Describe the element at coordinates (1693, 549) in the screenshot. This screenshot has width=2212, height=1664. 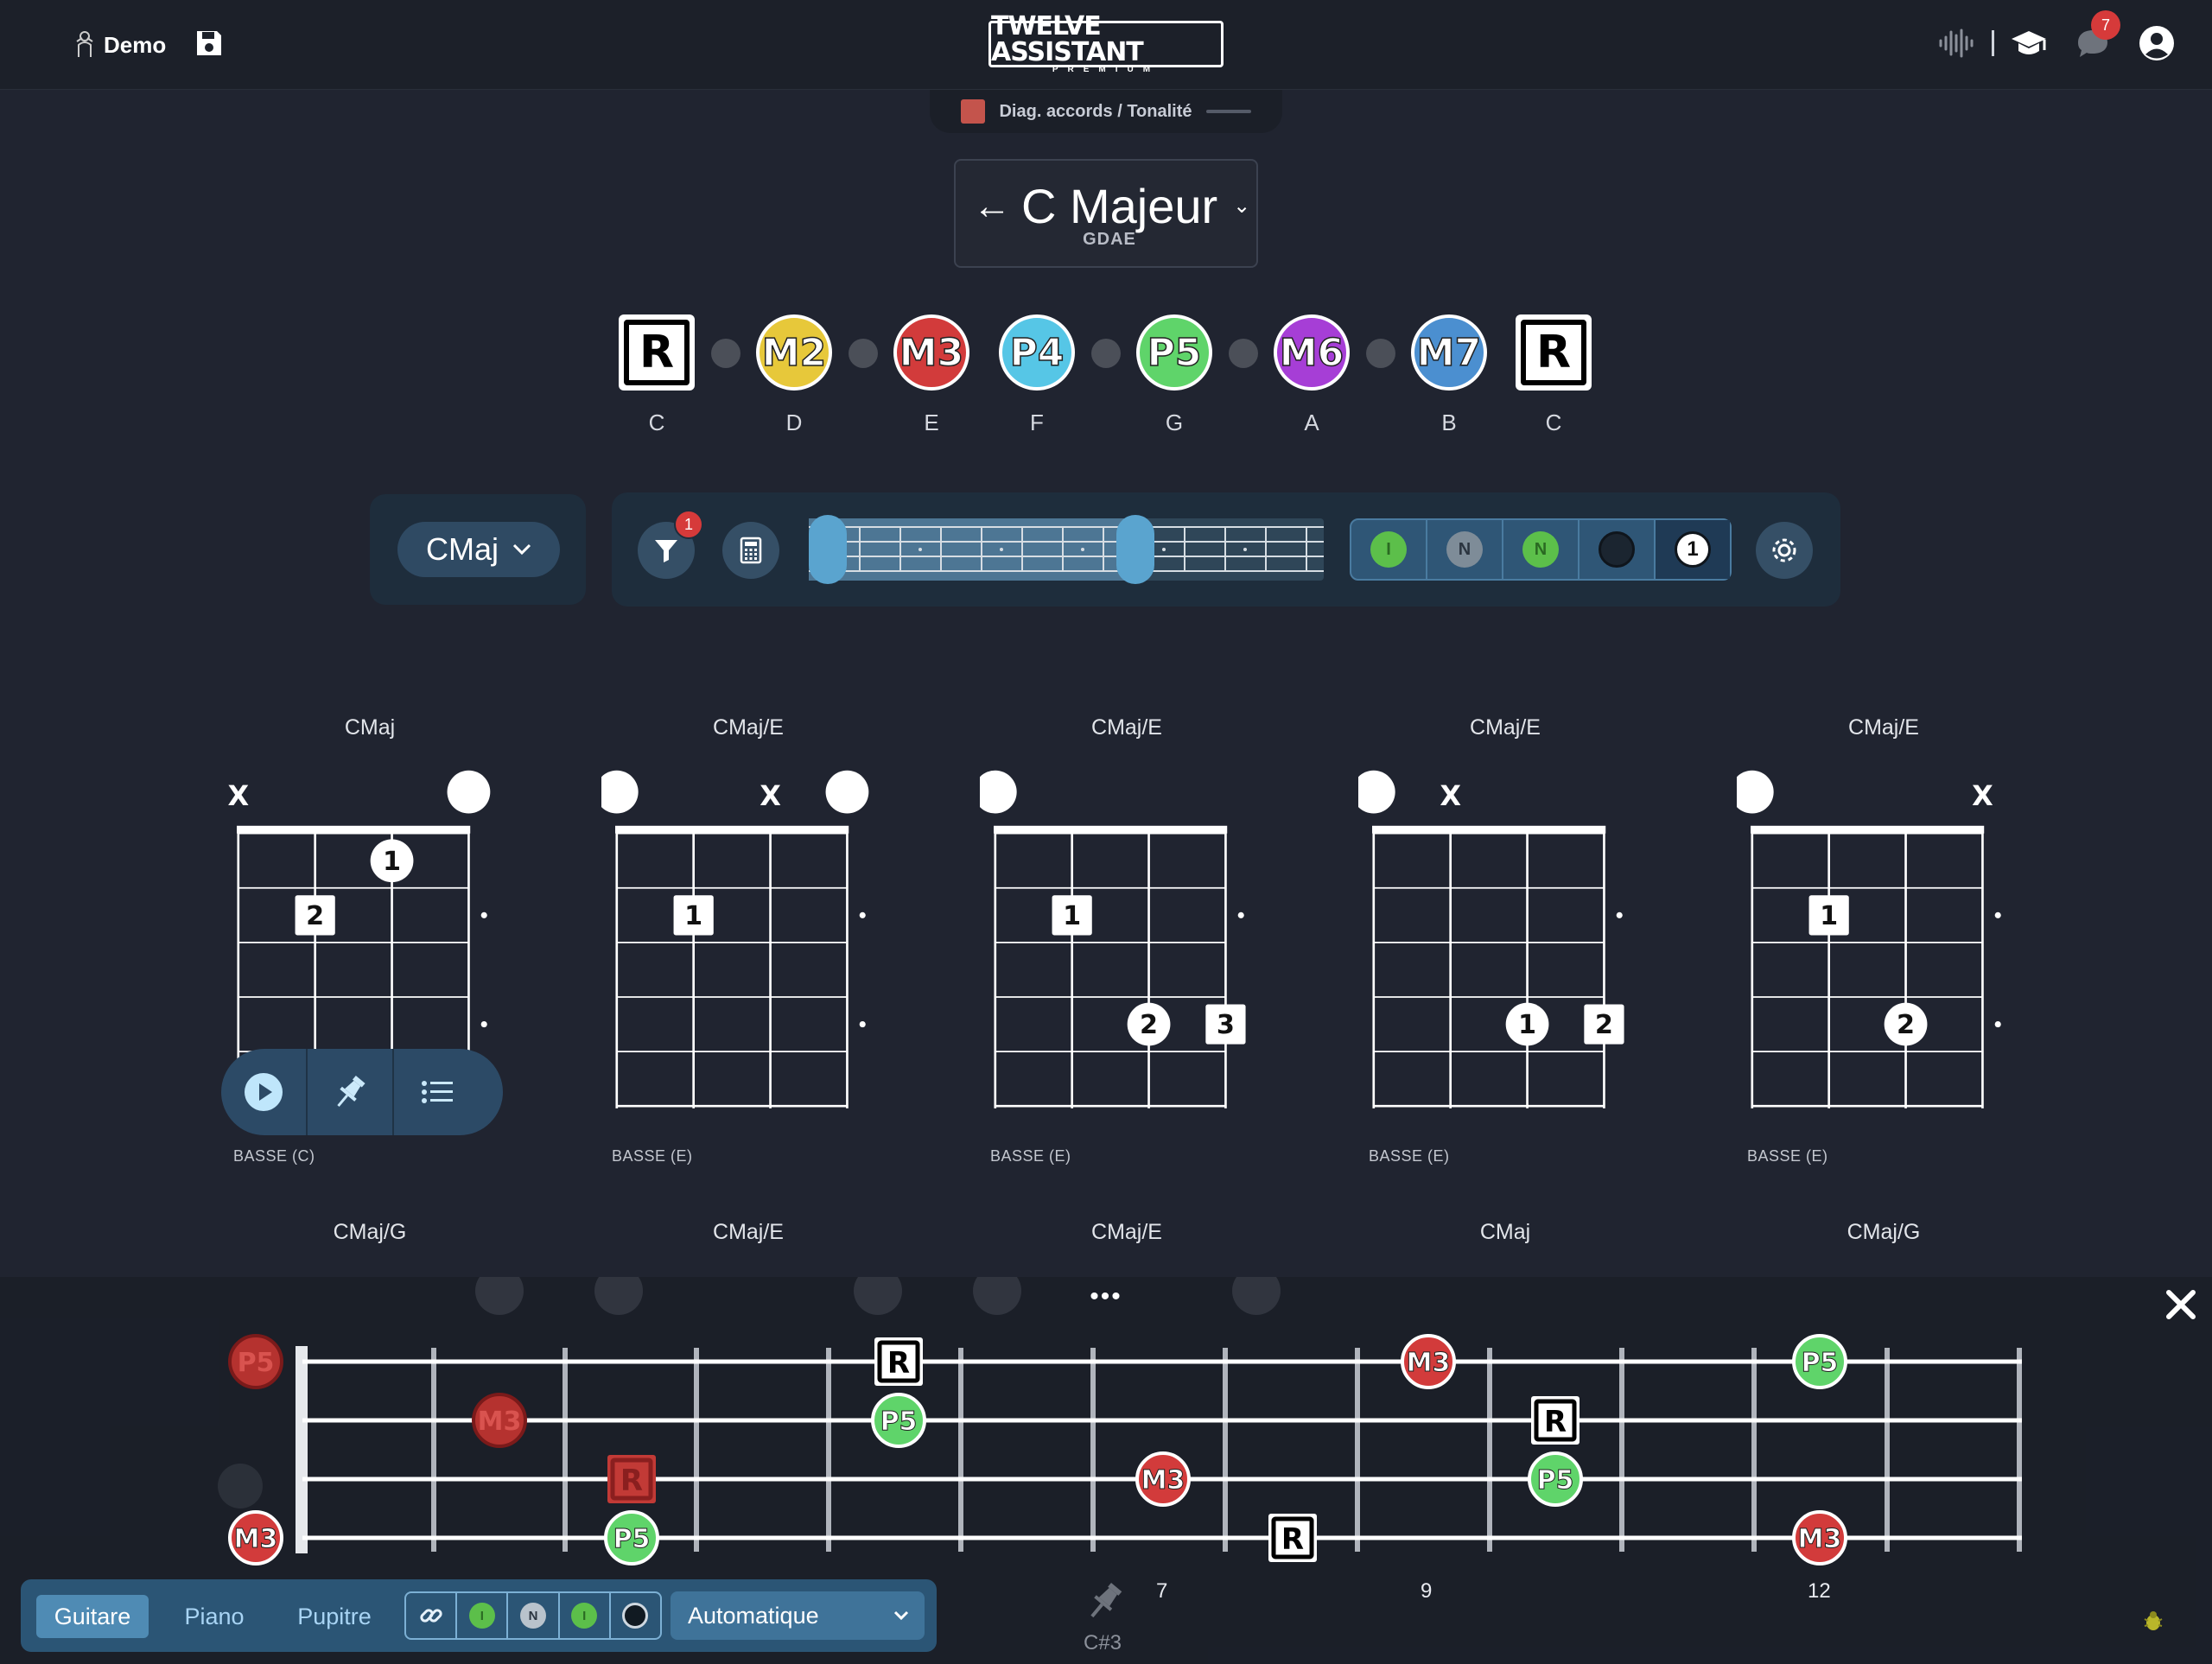
I see `mode-finger-button: 1` at that location.